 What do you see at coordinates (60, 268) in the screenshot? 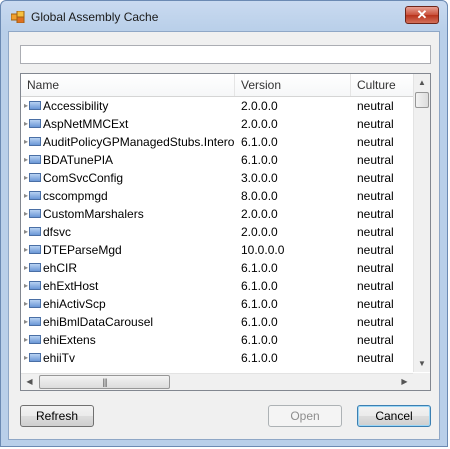
I see `assembly-name: ehCIR` at bounding box center [60, 268].